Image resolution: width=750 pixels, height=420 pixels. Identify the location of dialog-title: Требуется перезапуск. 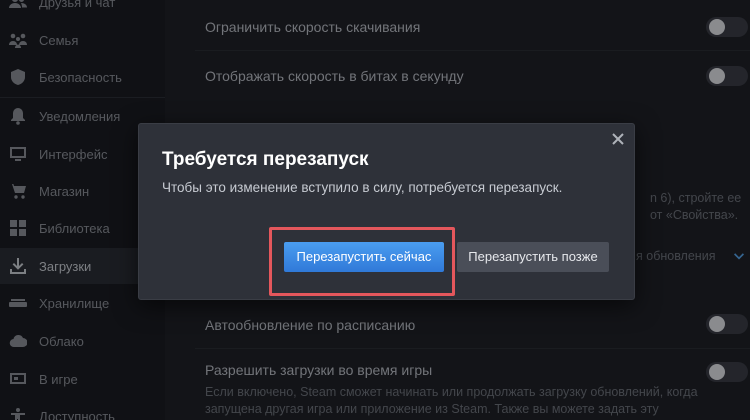
(265, 159).